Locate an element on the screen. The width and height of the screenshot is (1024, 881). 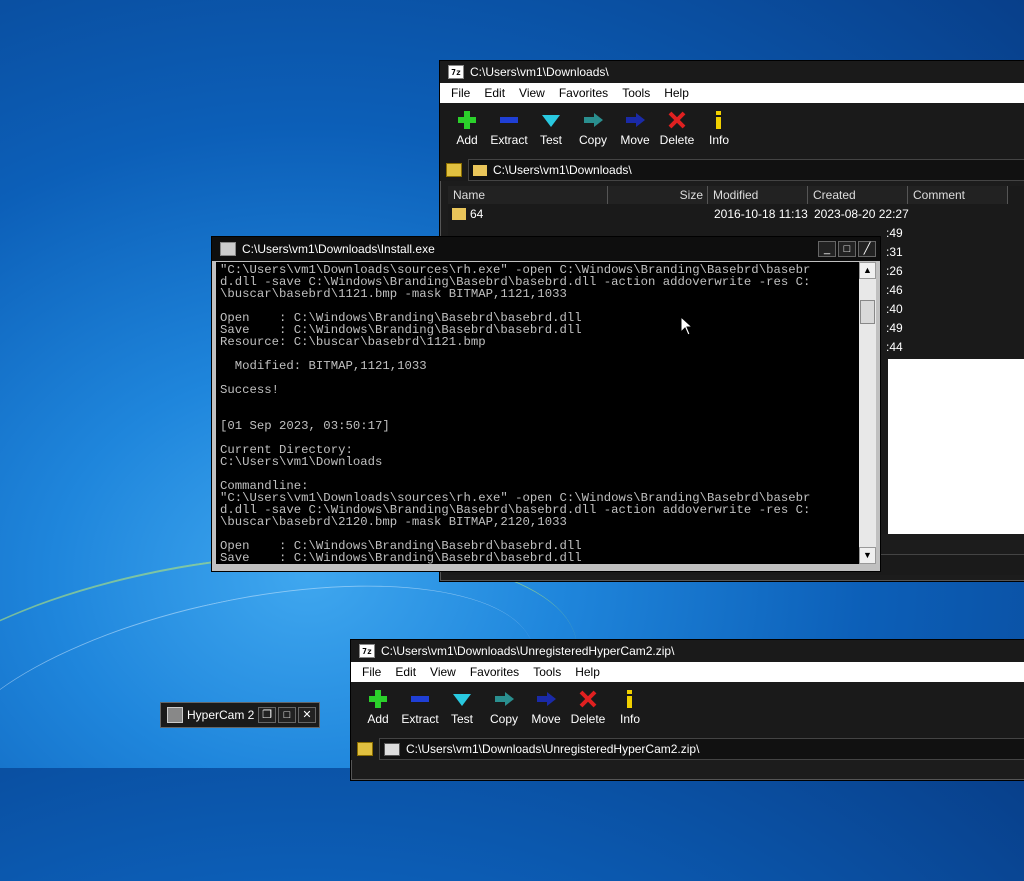
column-header-size: Size is located at coordinates (658, 195).